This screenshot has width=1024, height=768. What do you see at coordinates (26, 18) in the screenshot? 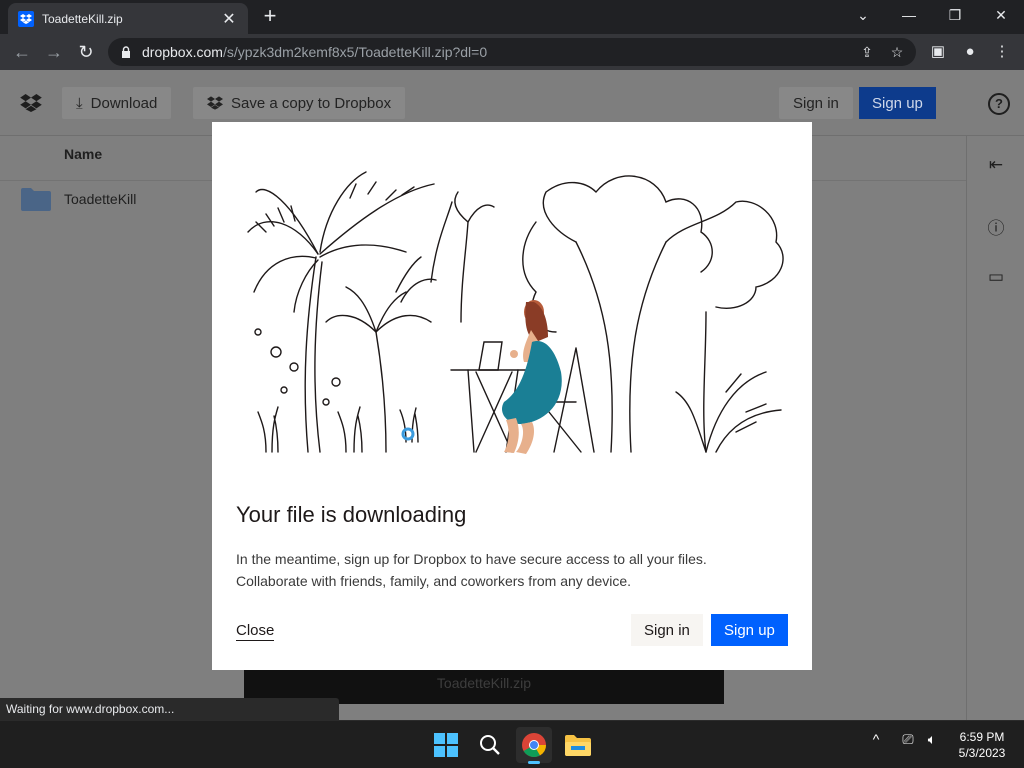
I see `dropbox-favicon-icon` at bounding box center [26, 18].